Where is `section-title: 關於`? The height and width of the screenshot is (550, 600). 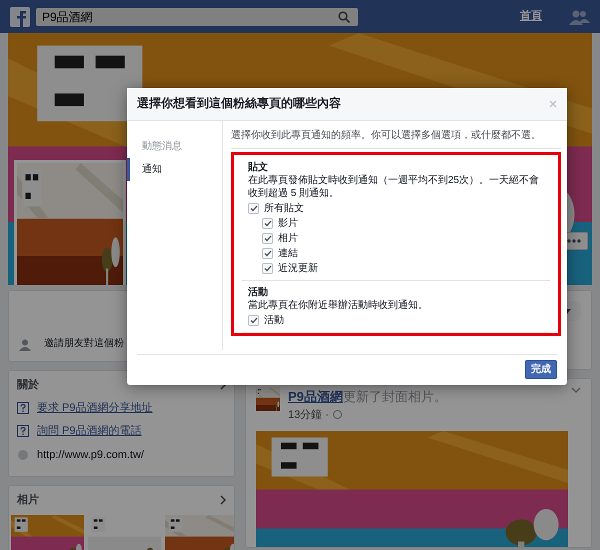
section-title: 關於 is located at coordinates (28, 385).